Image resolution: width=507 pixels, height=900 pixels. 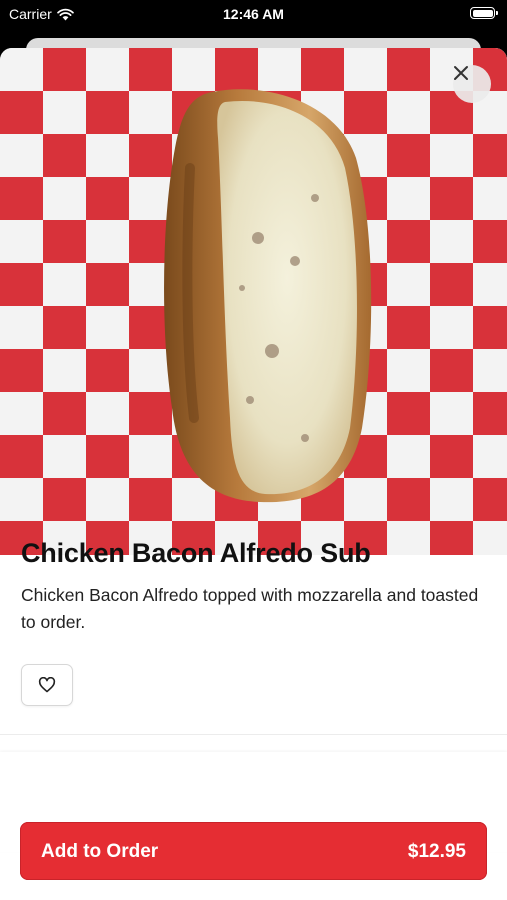 I want to click on battery-icon, so click(x=484, y=13).